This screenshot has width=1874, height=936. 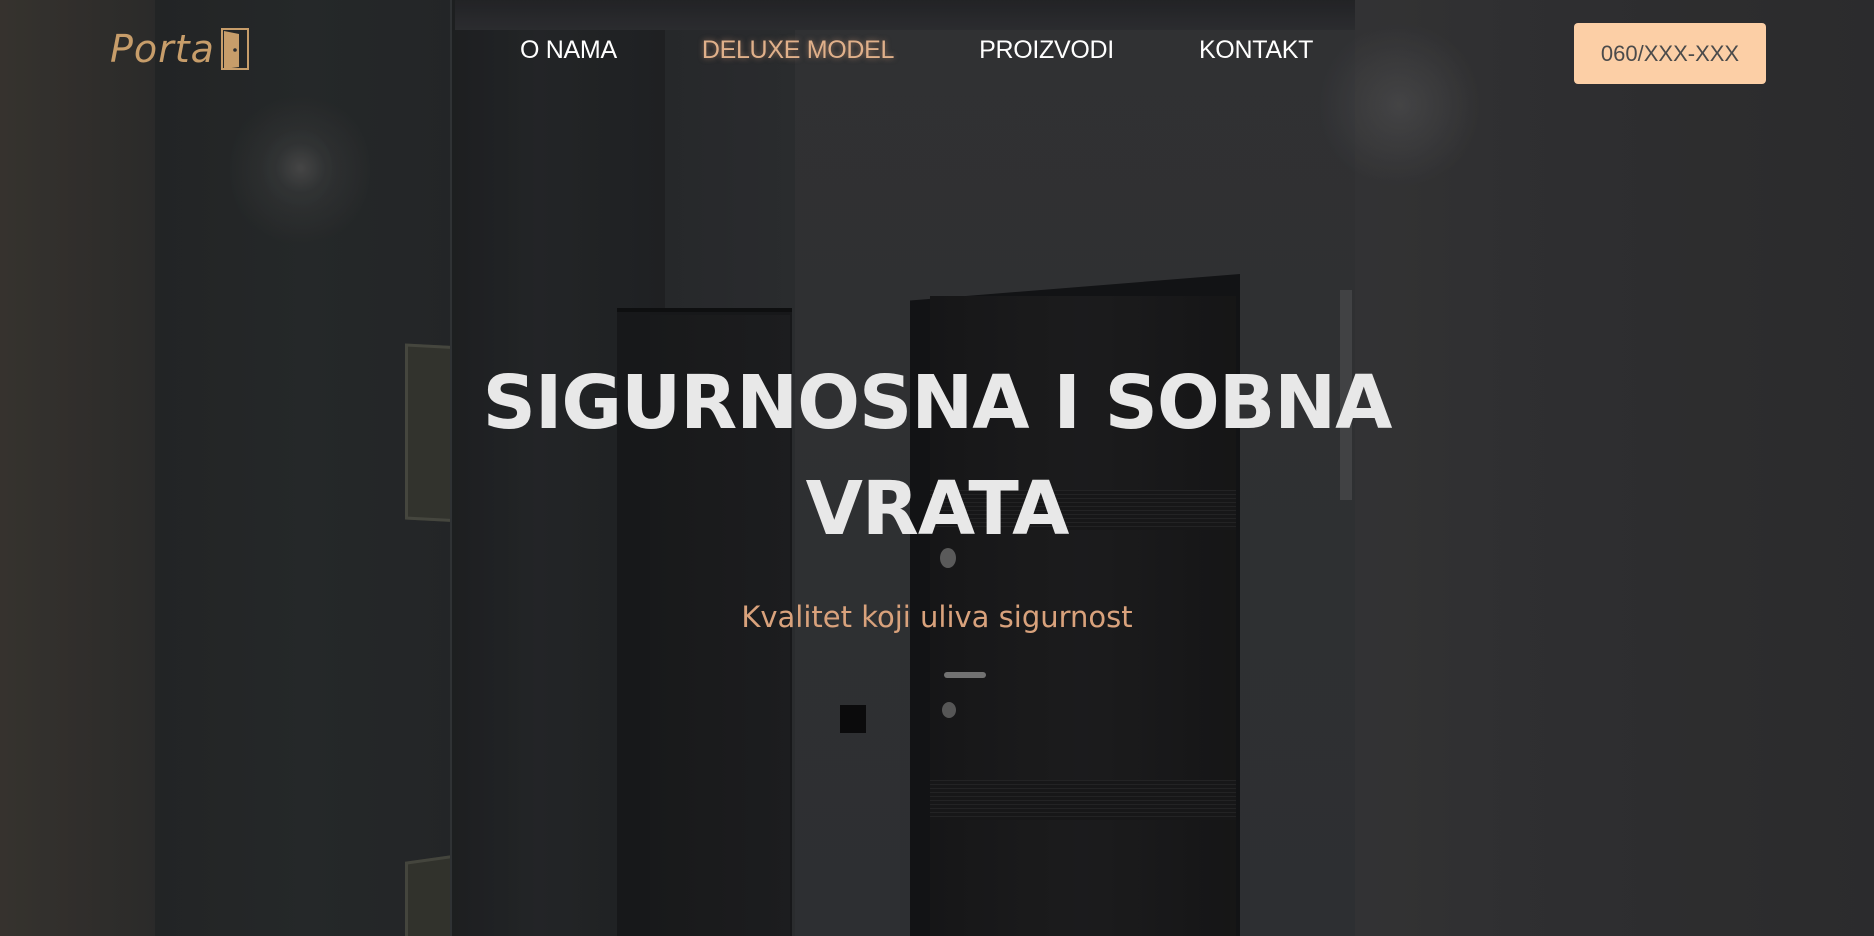 What do you see at coordinates (916, 50) in the screenshot?
I see `main-nav: O NAMA DELUXE MODEL PROIZVODI KONTAKT` at bounding box center [916, 50].